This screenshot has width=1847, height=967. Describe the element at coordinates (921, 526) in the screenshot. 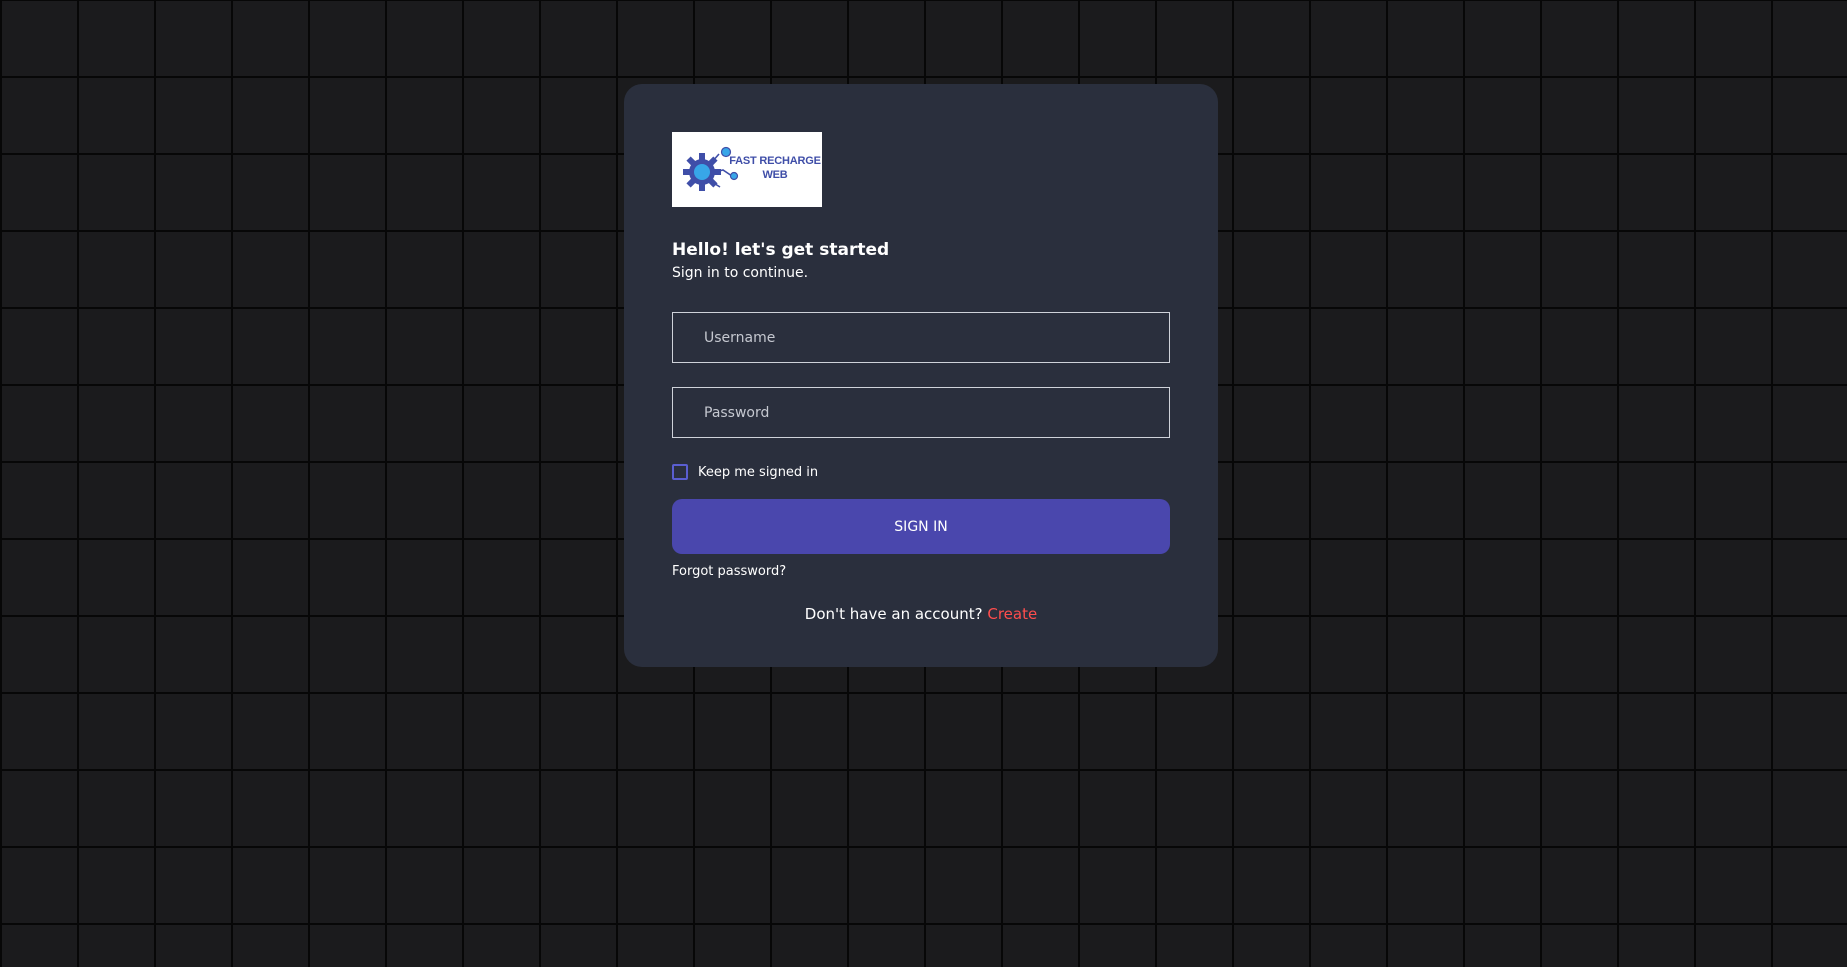

I see `sign-in-button: SIGN IN` at that location.